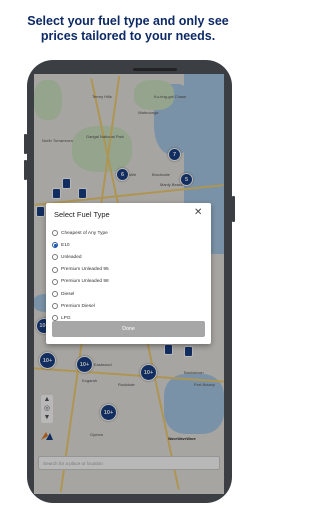 This screenshot has width=320, height=512. I want to click on fuel-option-label: Premium Diesel, so click(78, 306).